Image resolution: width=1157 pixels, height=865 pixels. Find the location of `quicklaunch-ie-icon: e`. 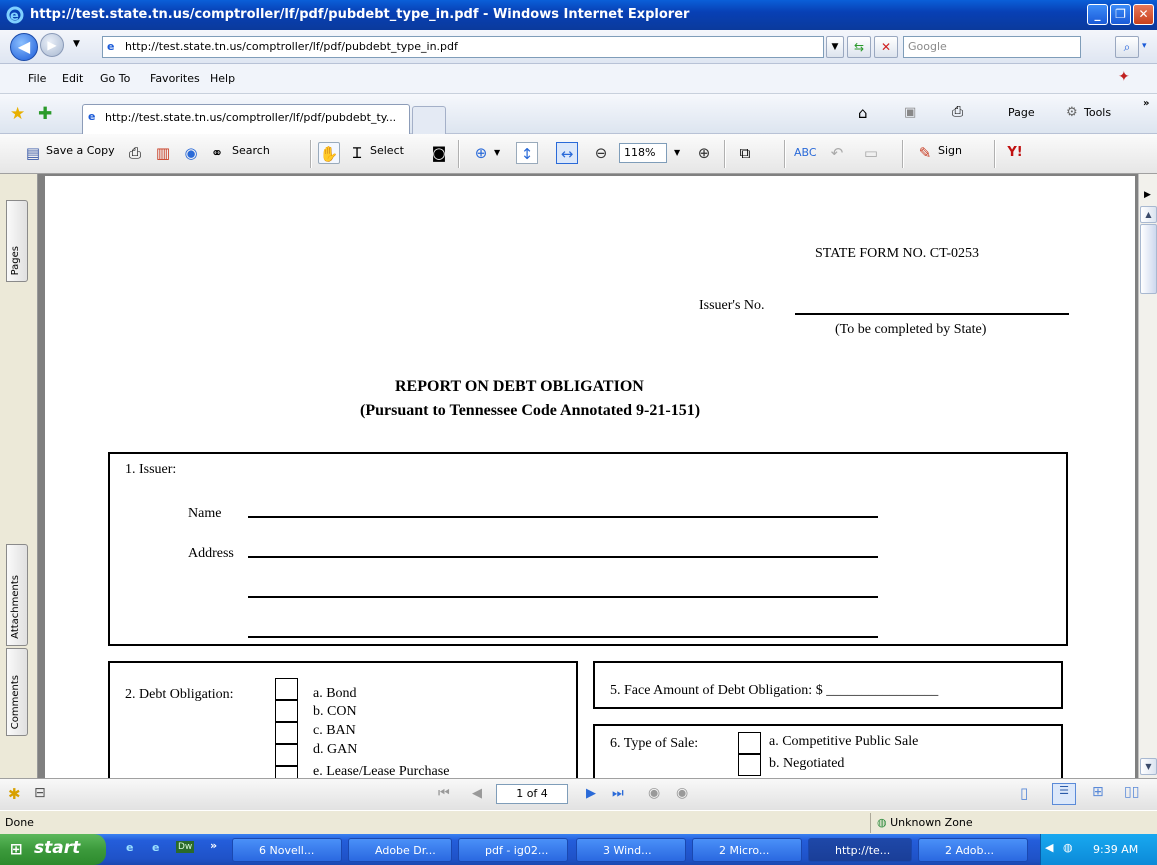

quicklaunch-ie-icon: e is located at coordinates (129, 847).